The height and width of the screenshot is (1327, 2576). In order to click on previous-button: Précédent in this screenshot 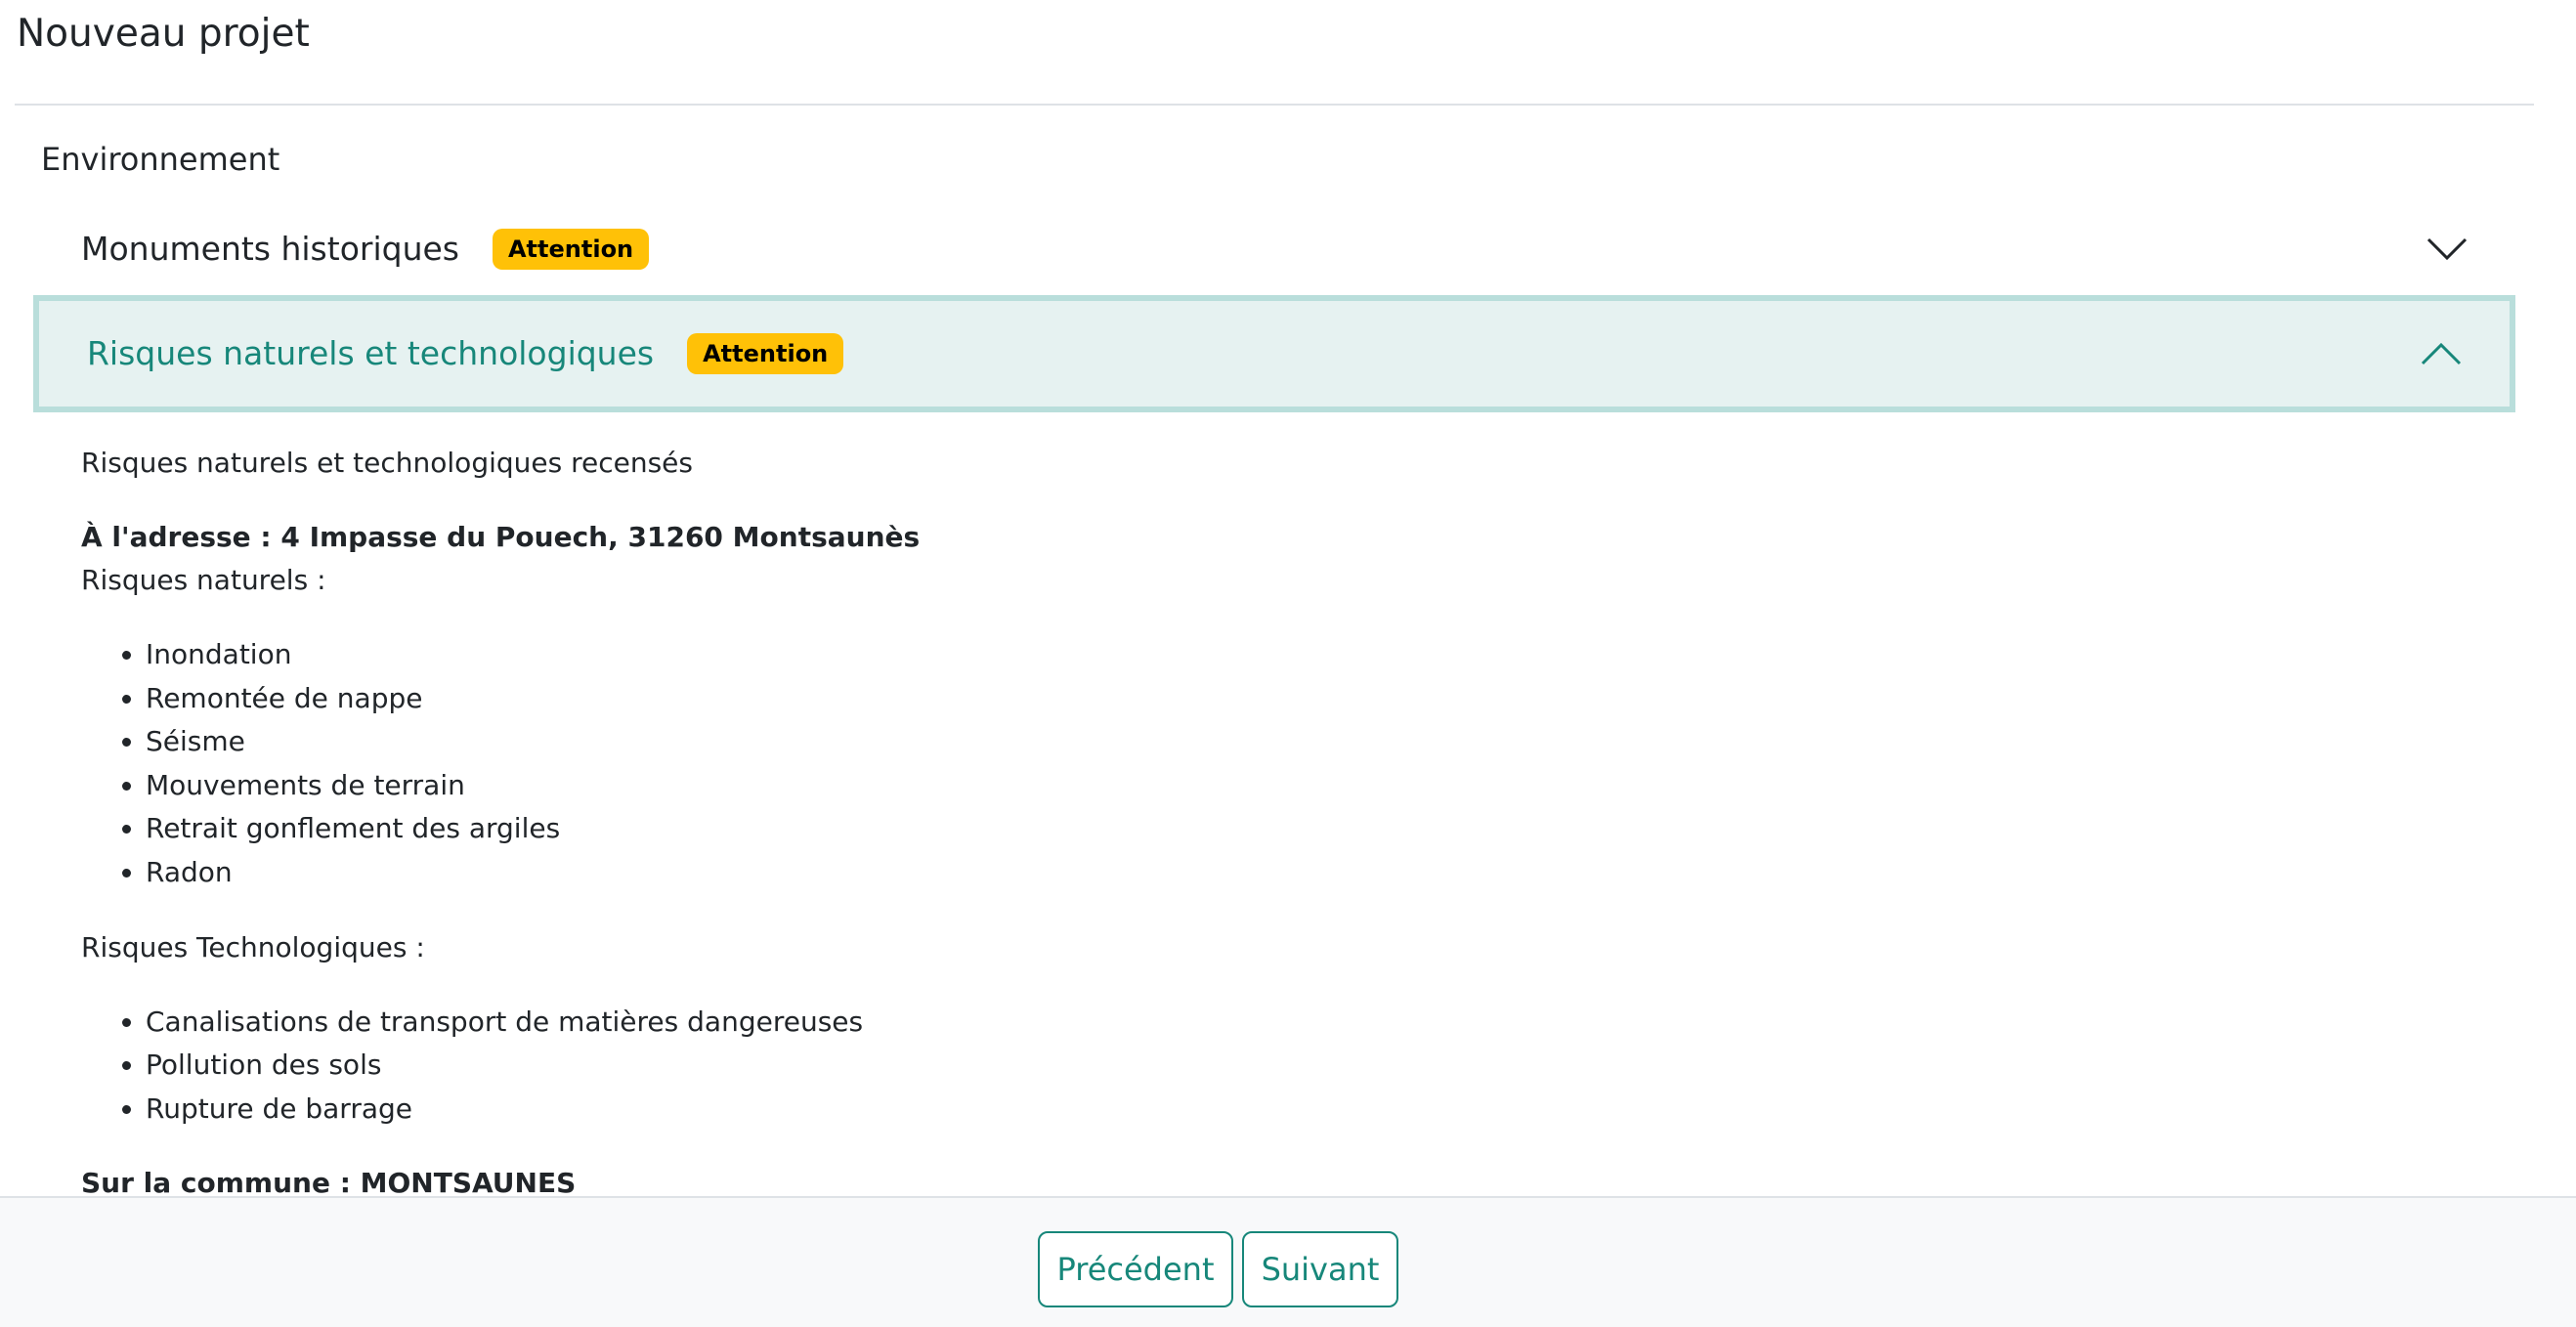, I will do `click(1136, 1269)`.